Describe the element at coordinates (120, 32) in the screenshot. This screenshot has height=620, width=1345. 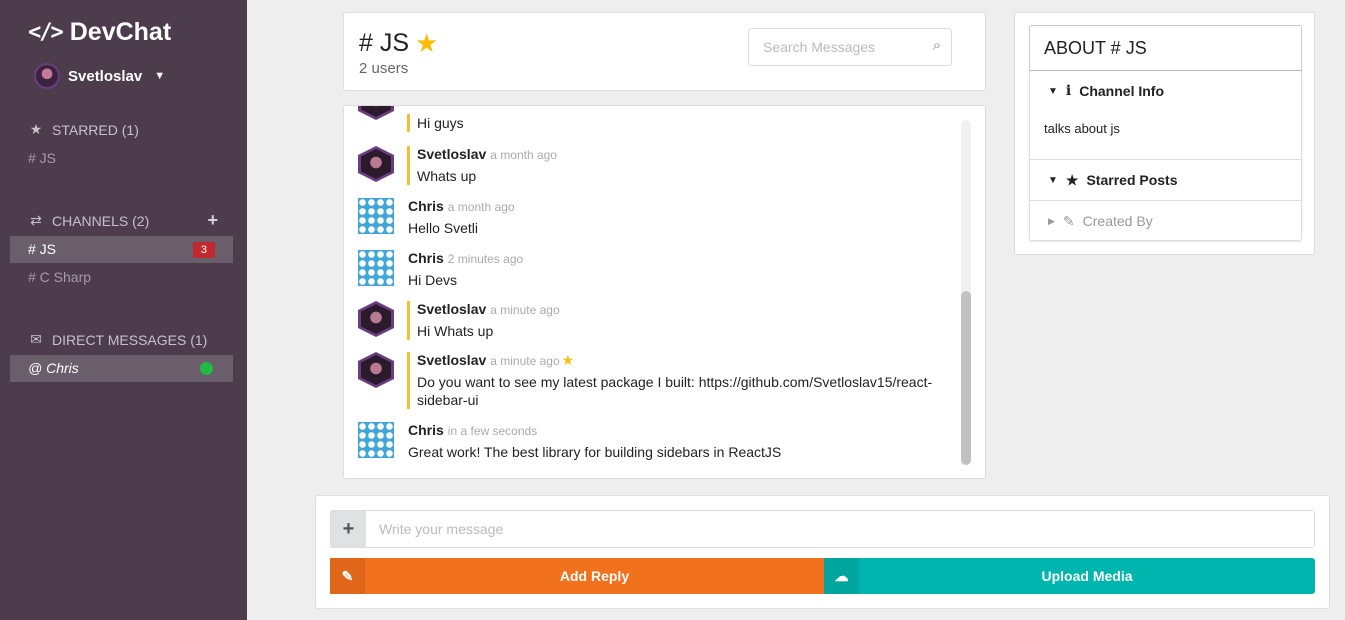
I see `app-name: DevChat` at that location.